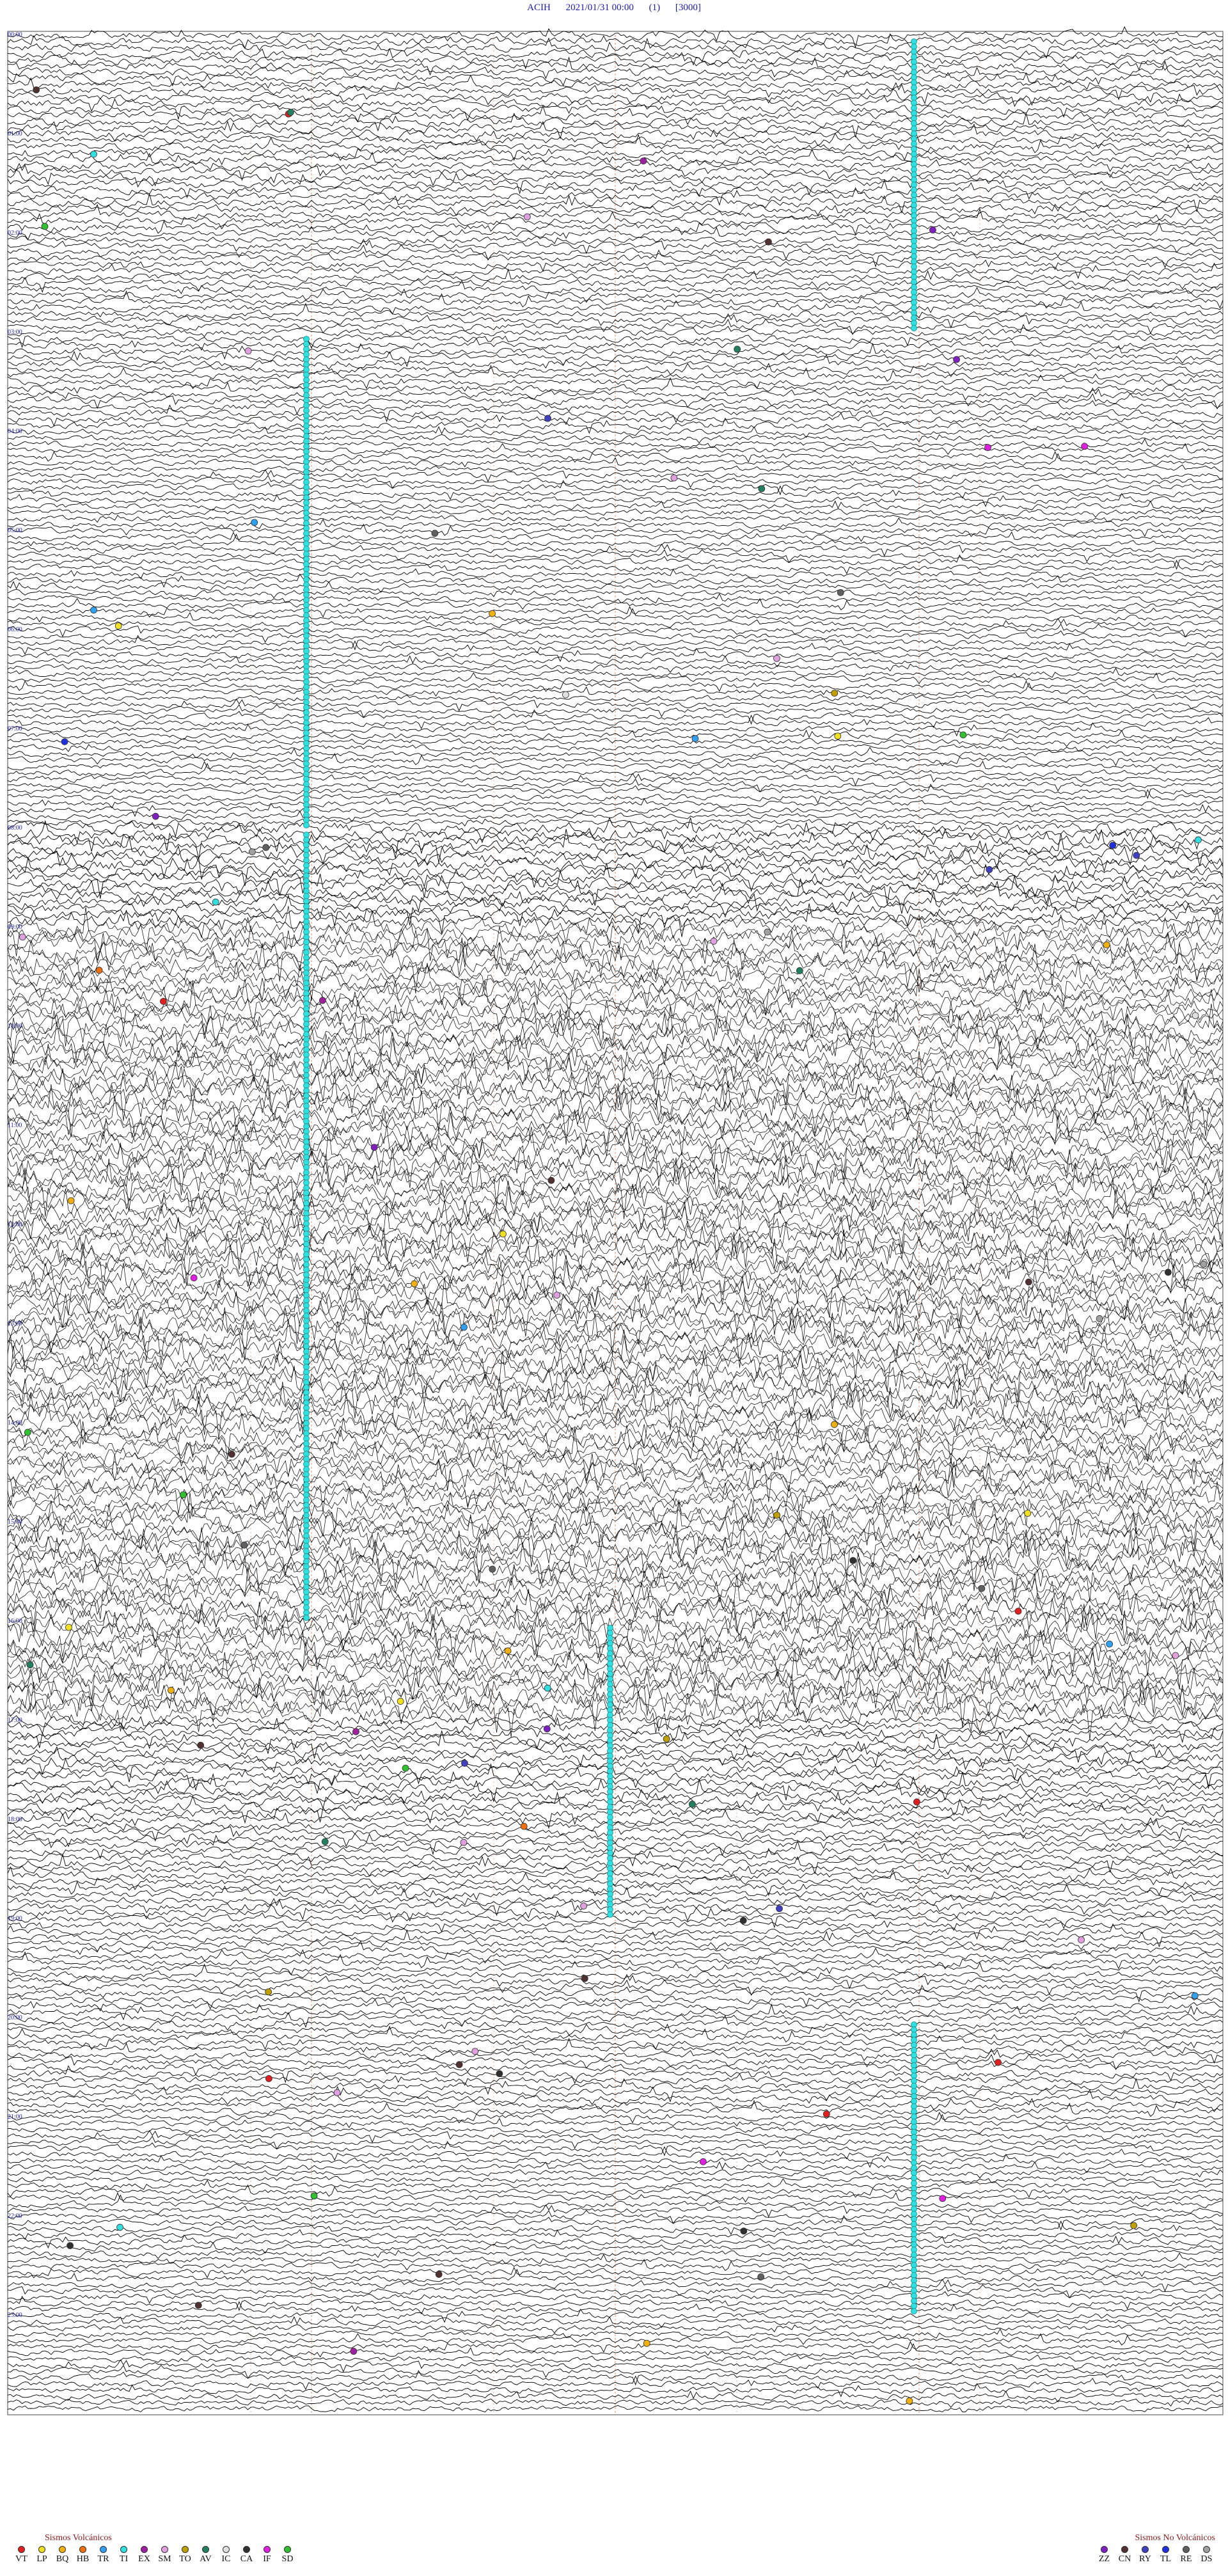  Describe the element at coordinates (15, 629) in the screenshot. I see `time-label: 06:00` at that location.